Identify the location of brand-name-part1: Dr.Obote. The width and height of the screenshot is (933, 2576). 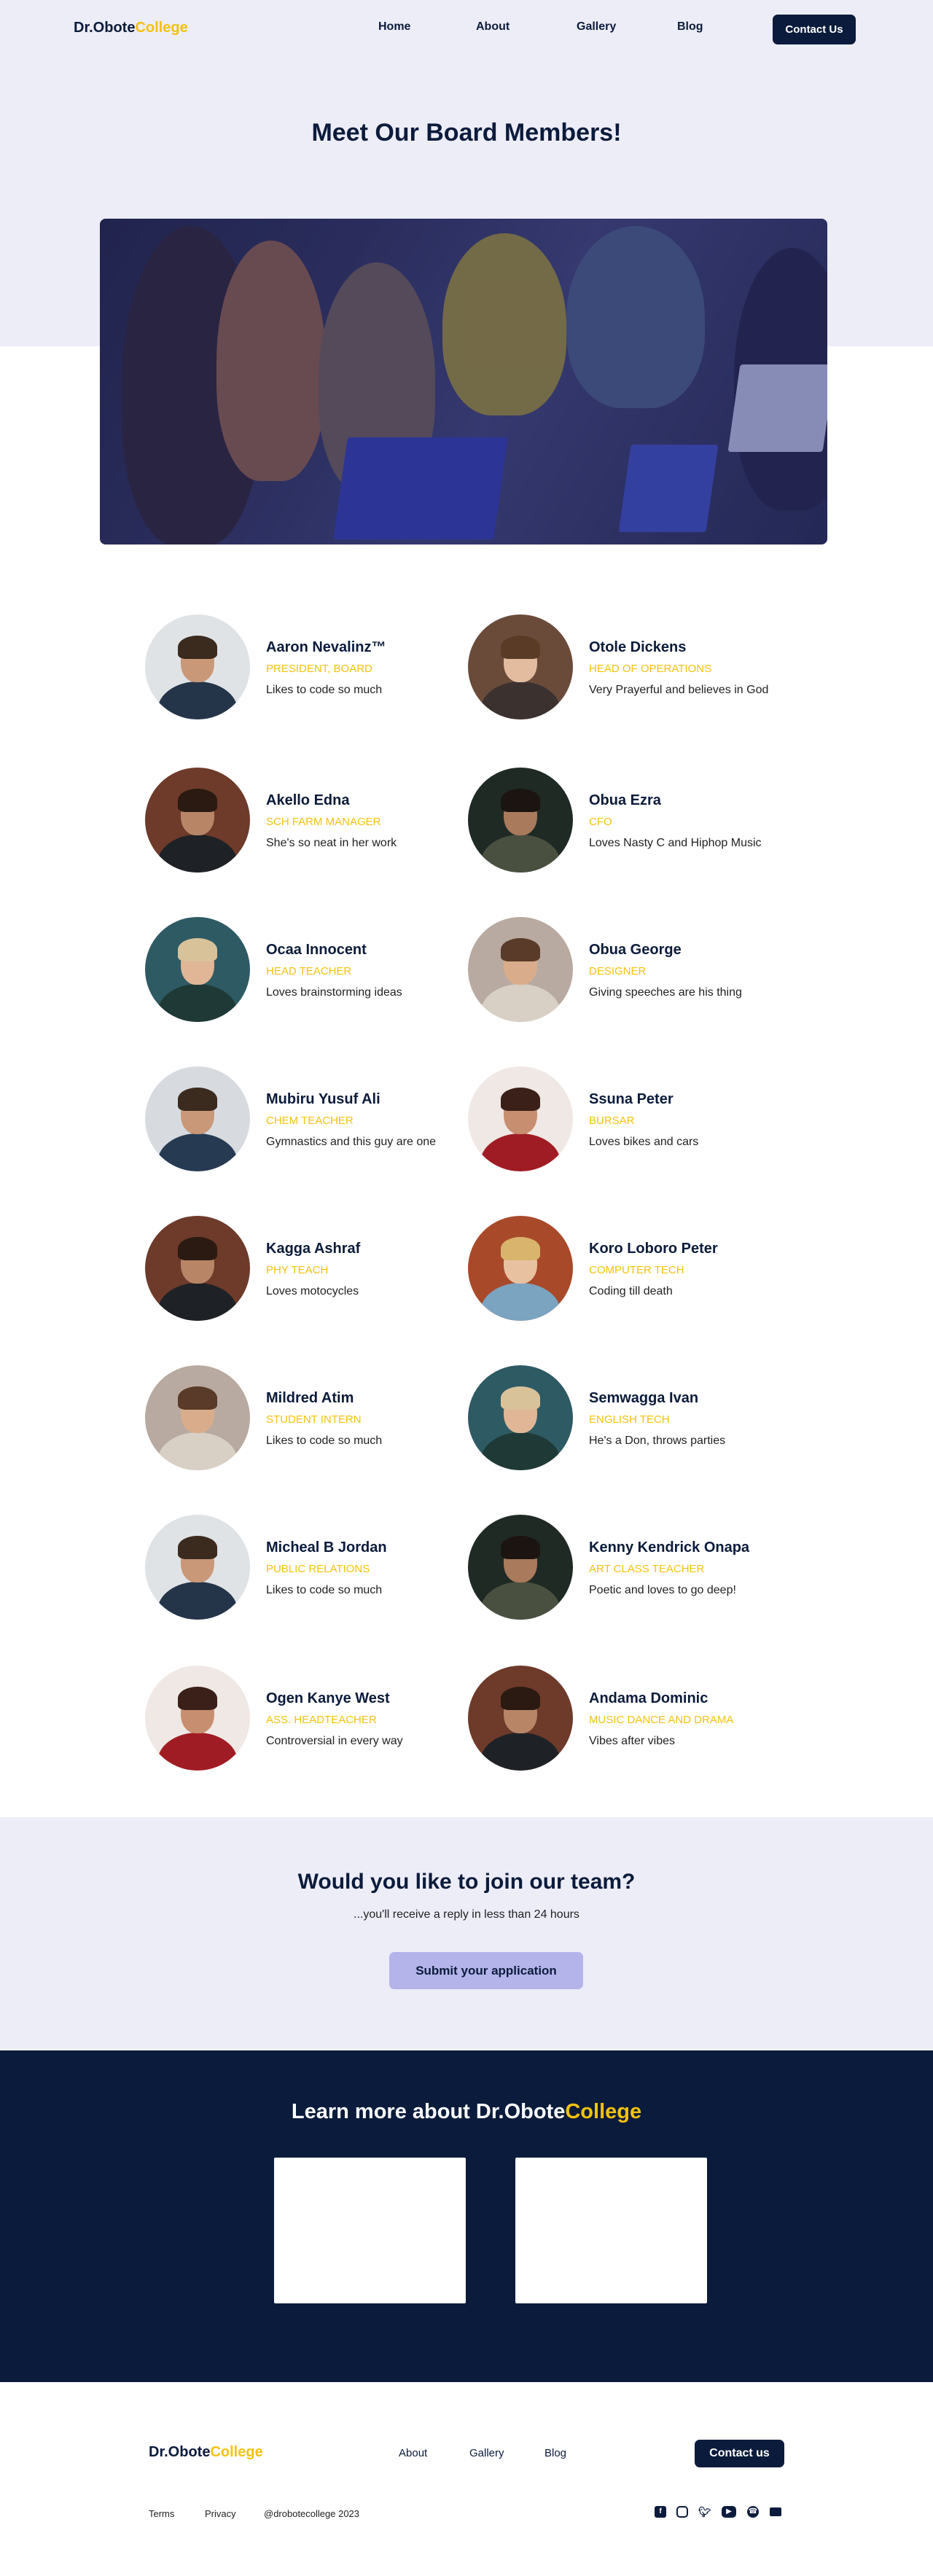
(105, 28).